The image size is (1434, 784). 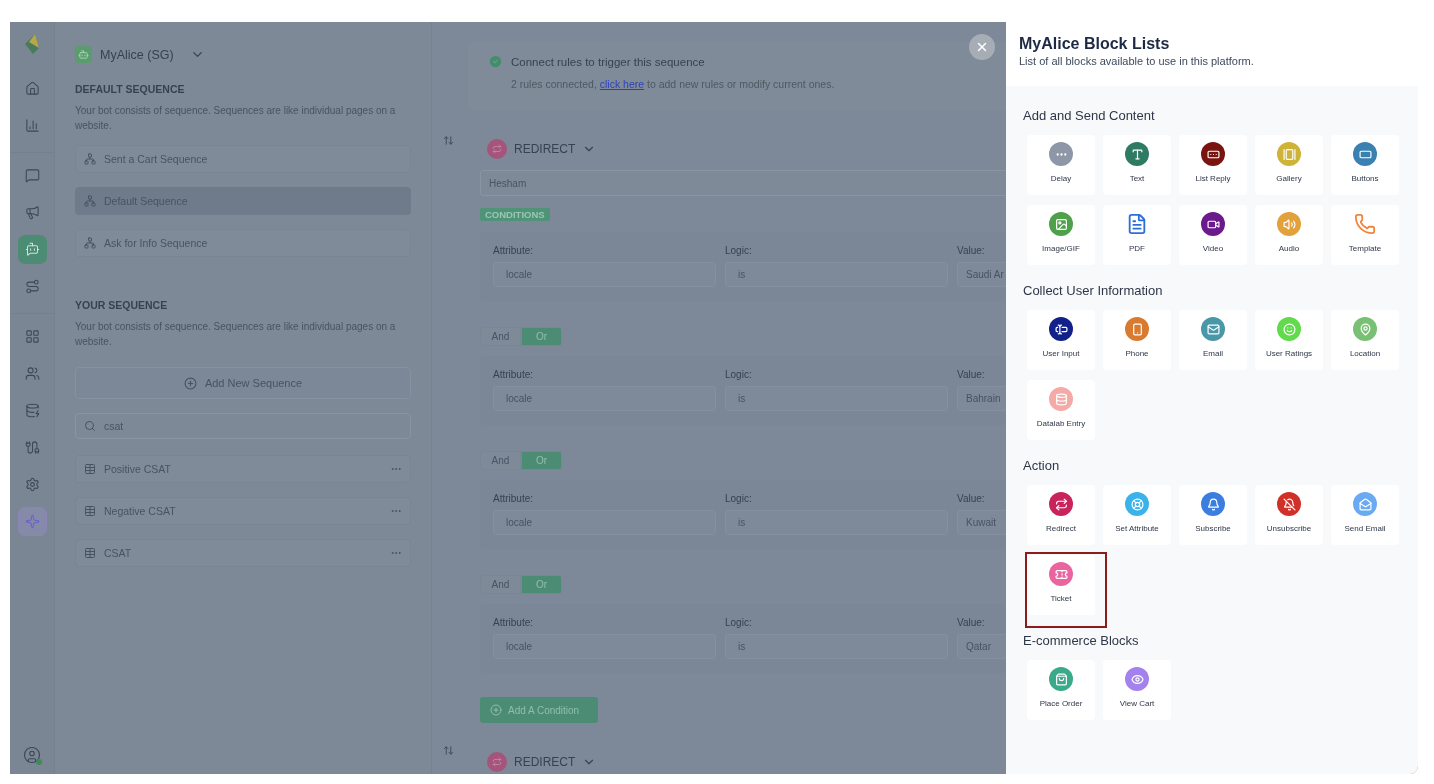 What do you see at coordinates (32, 521) in the screenshot?
I see `sparkle-icon` at bounding box center [32, 521].